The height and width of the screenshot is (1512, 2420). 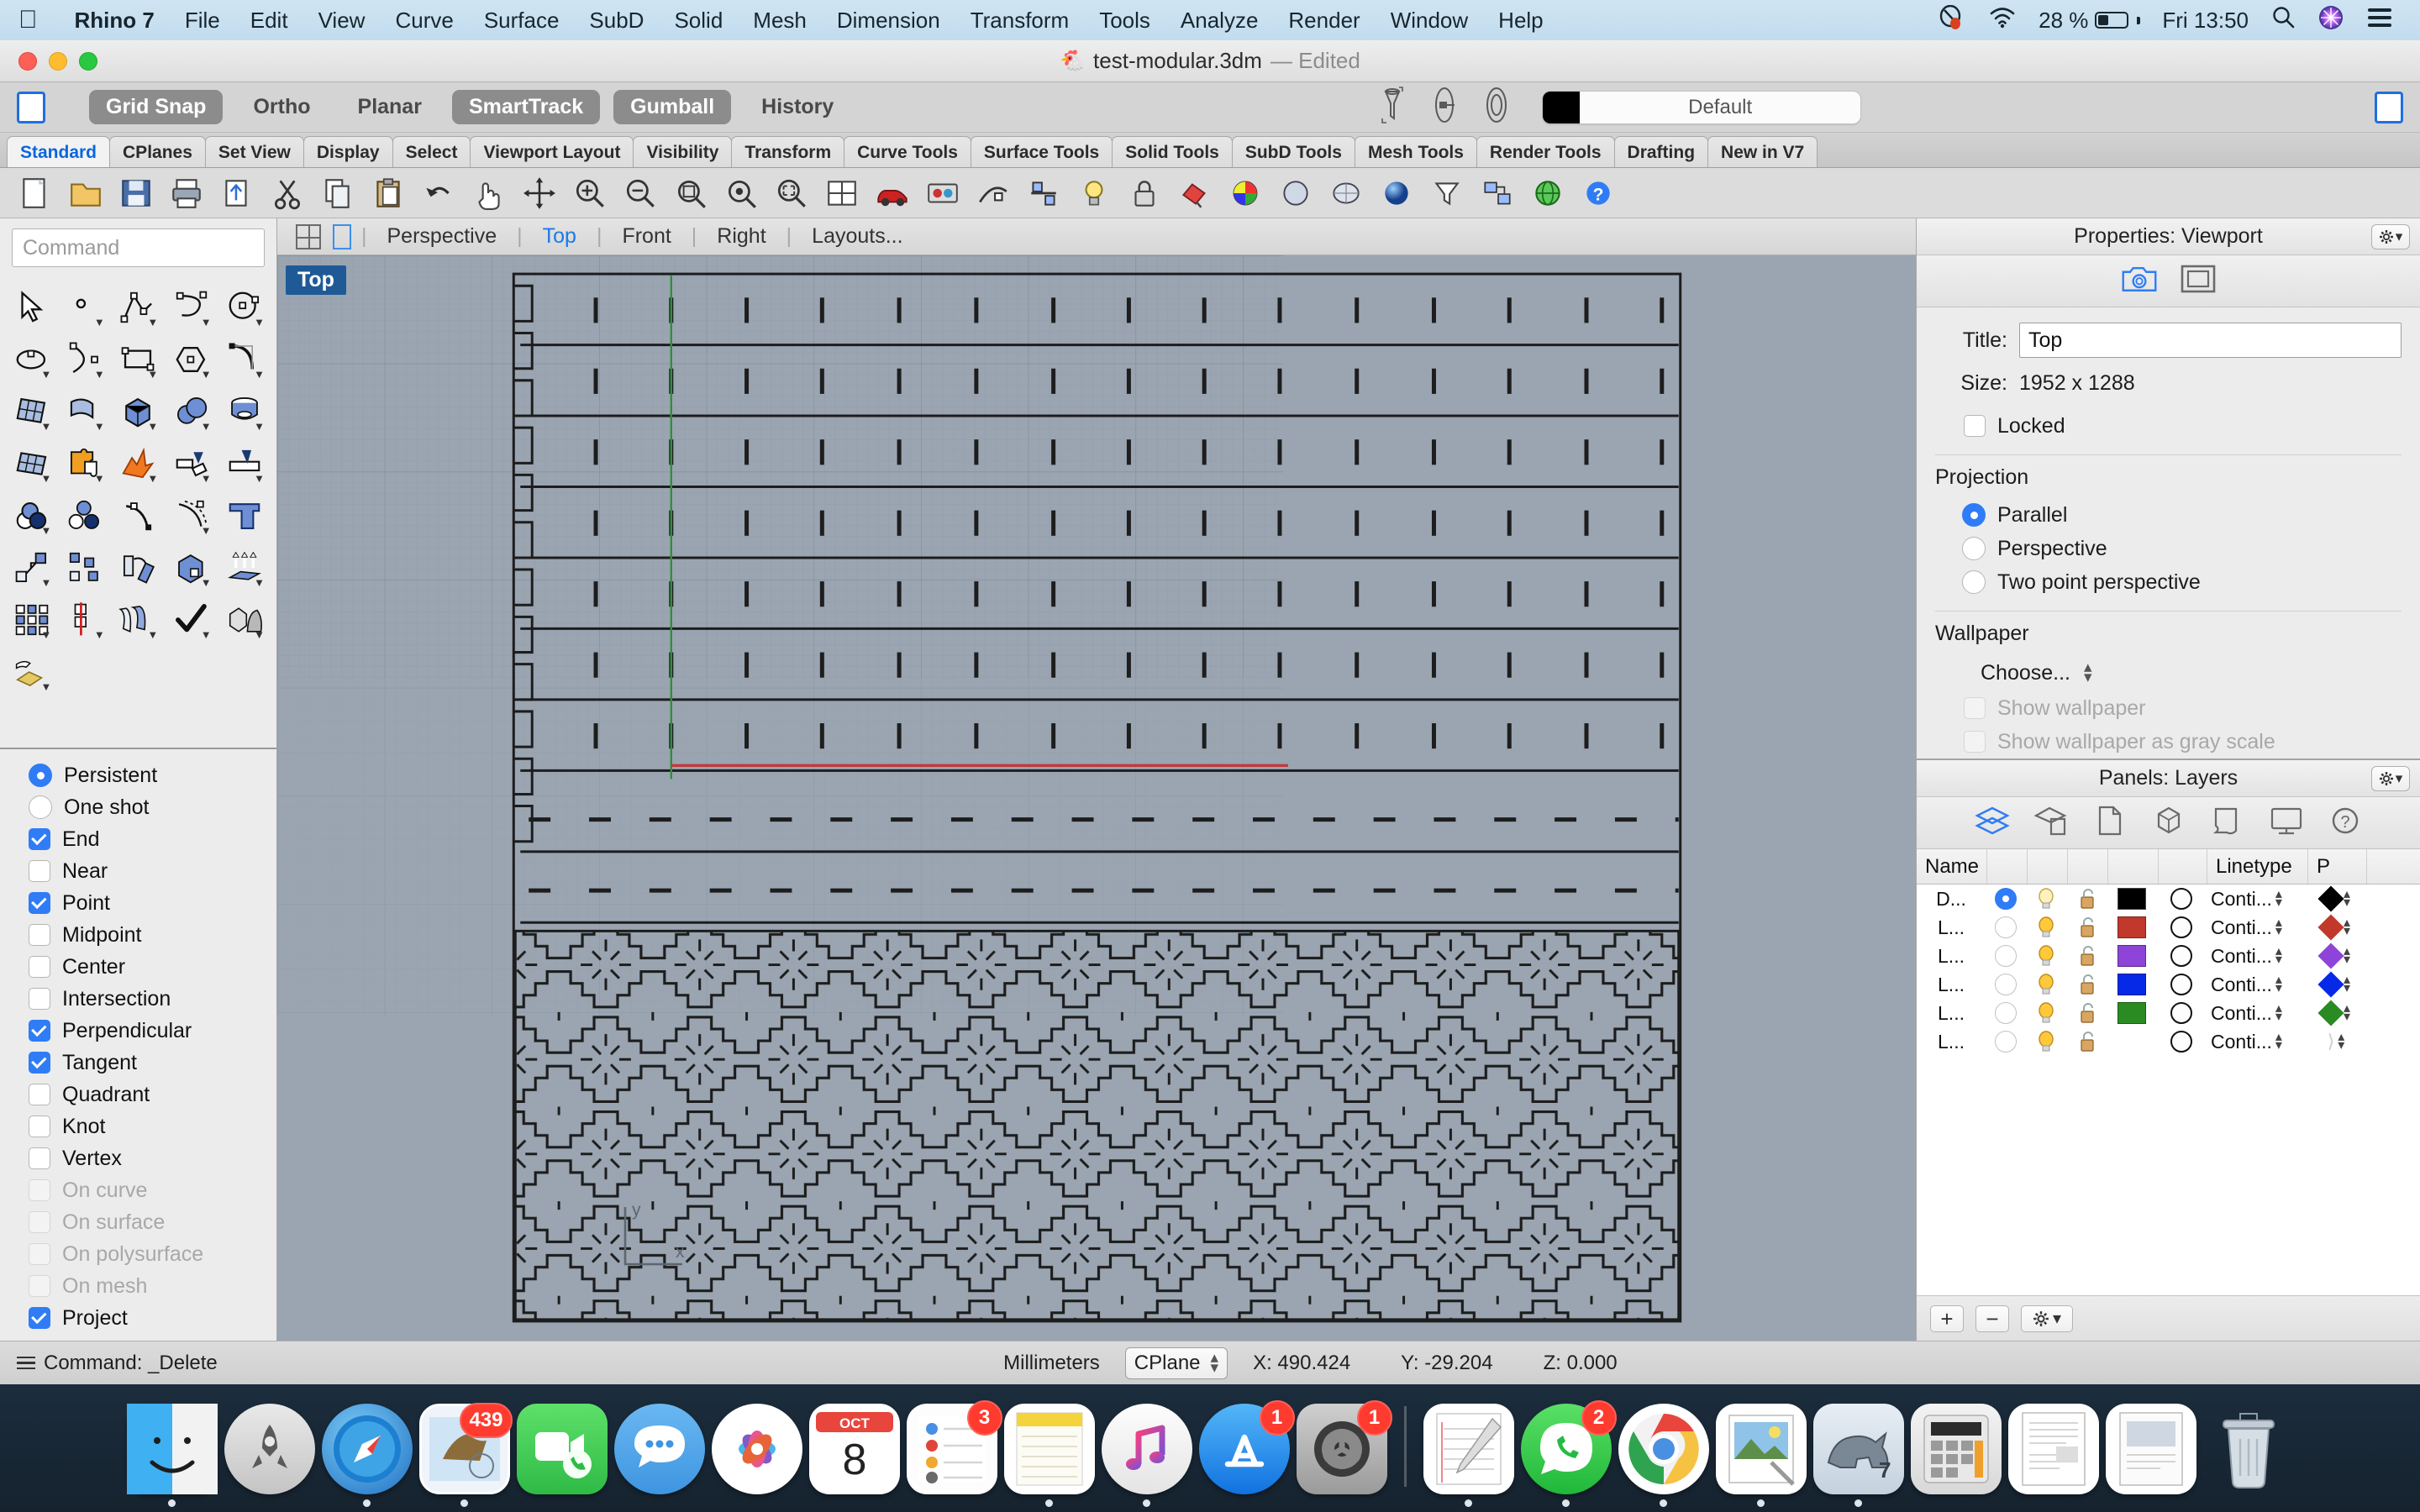 What do you see at coordinates (1176, 1363) in the screenshot?
I see `status-cplane-selector: CPlane ▴ ▾` at bounding box center [1176, 1363].